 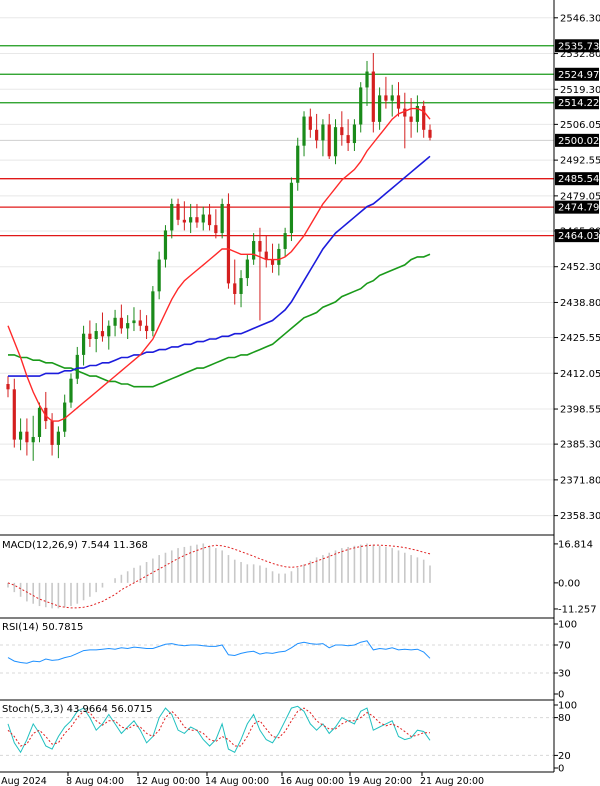 What do you see at coordinates (580, 125) in the screenshot?
I see `price-tick-label: 2506.05` at bounding box center [580, 125].